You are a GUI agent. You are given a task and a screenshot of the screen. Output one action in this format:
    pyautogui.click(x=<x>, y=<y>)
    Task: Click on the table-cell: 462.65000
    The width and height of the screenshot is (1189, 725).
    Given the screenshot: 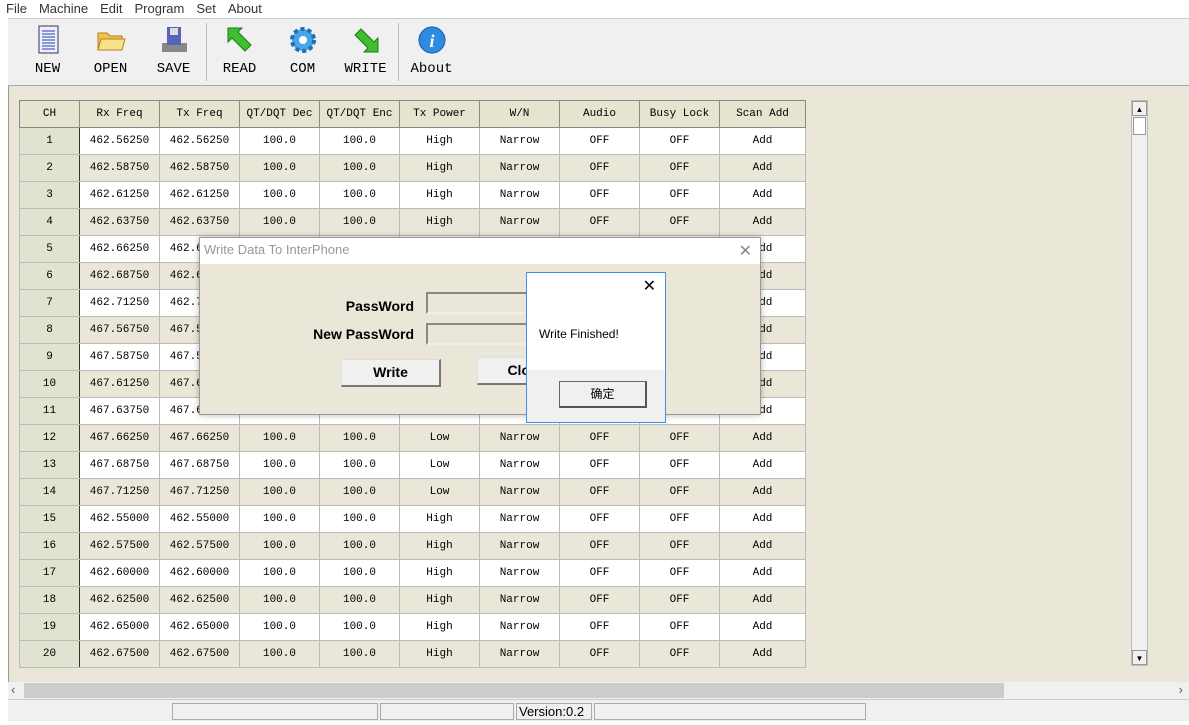 What is the action you would take?
    pyautogui.click(x=199, y=627)
    